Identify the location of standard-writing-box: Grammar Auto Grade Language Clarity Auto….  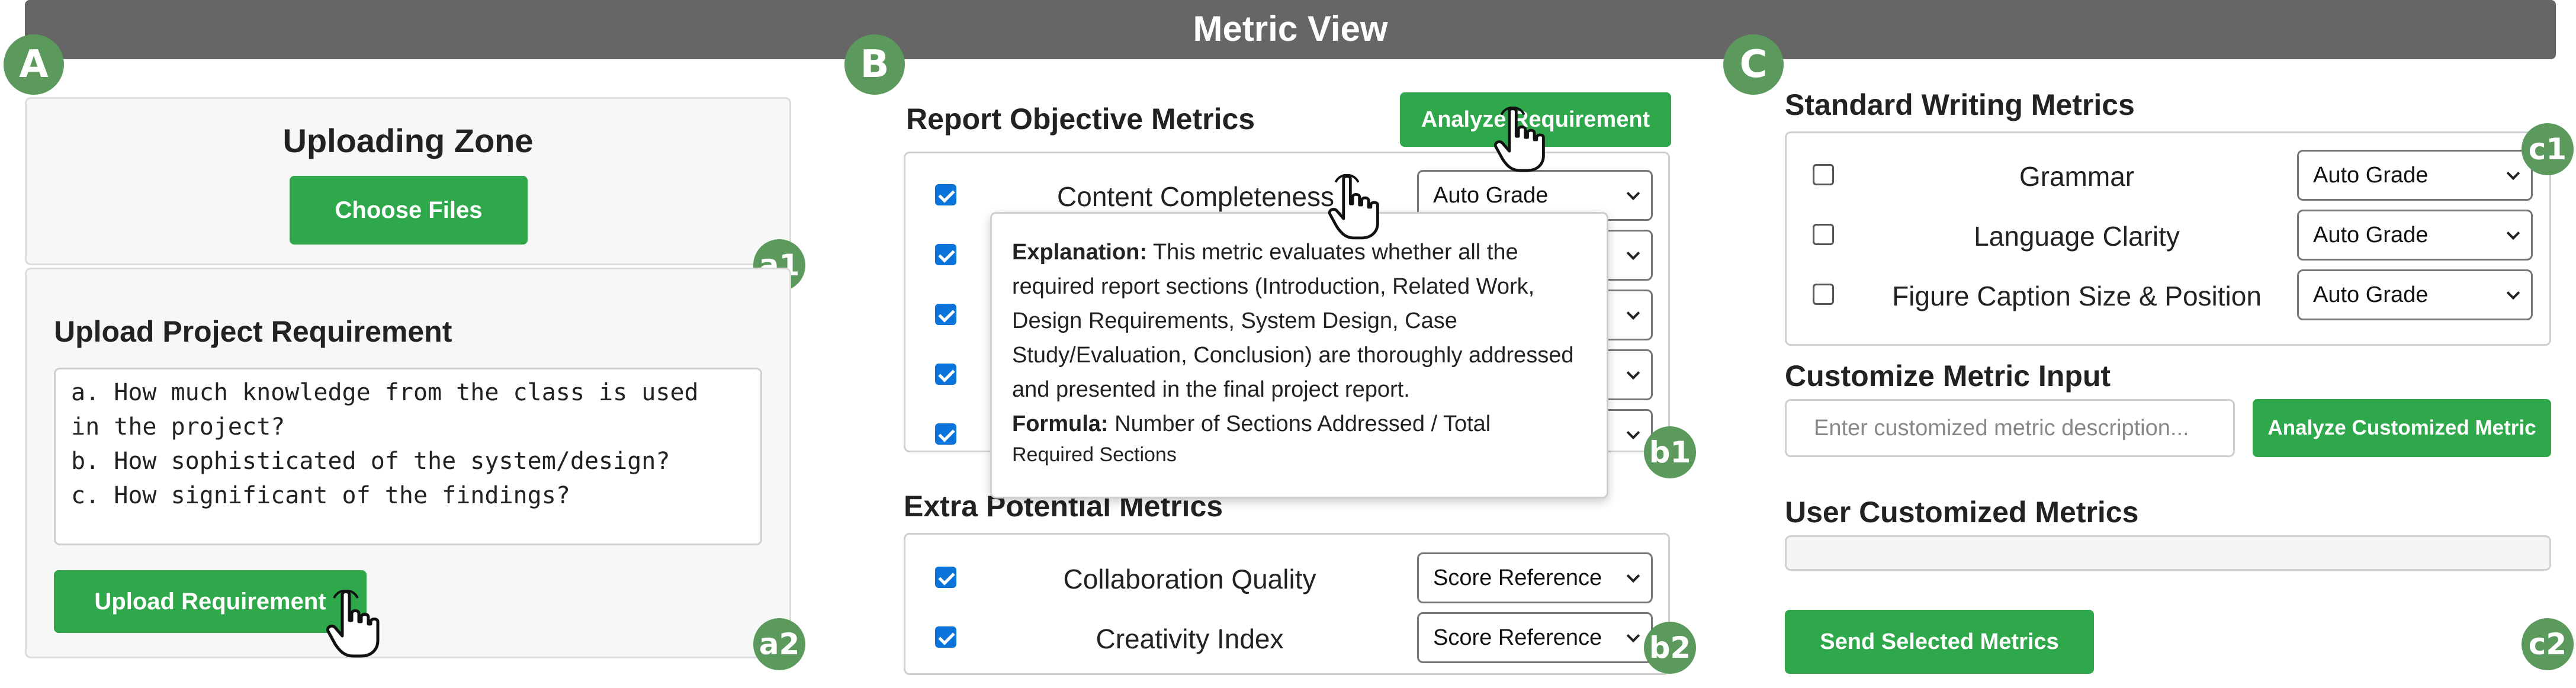
(2168, 238).